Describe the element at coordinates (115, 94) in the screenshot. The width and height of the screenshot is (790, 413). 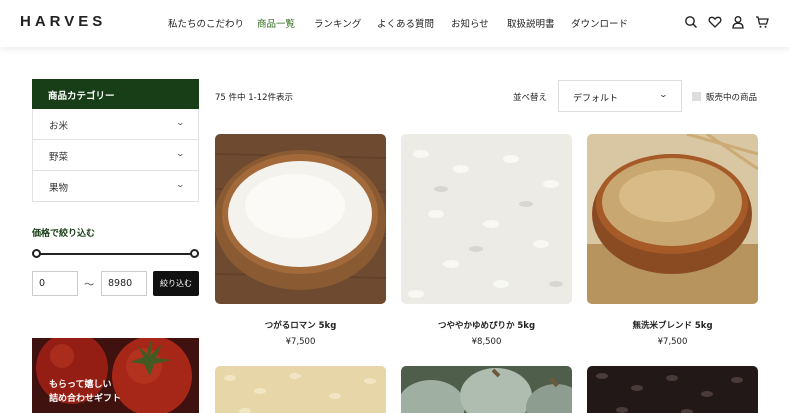
I see `category-panel-title: 商品カテゴリー` at that location.